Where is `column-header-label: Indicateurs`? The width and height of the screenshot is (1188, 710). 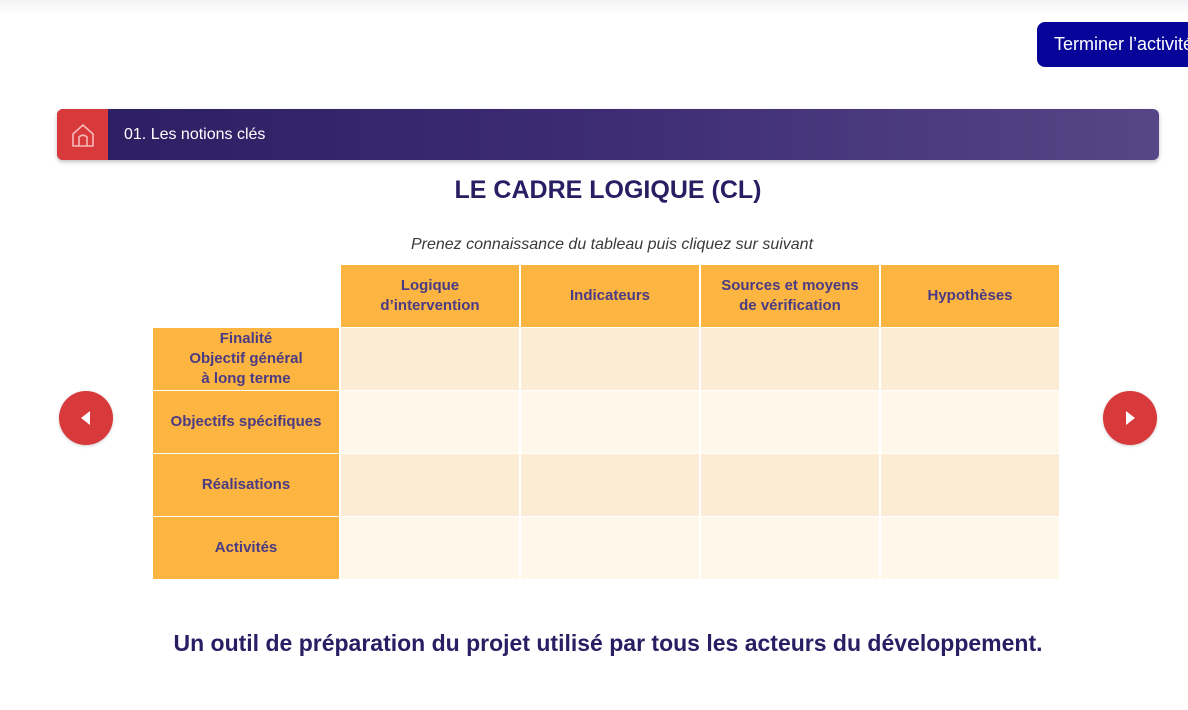 column-header-label: Indicateurs is located at coordinates (610, 295).